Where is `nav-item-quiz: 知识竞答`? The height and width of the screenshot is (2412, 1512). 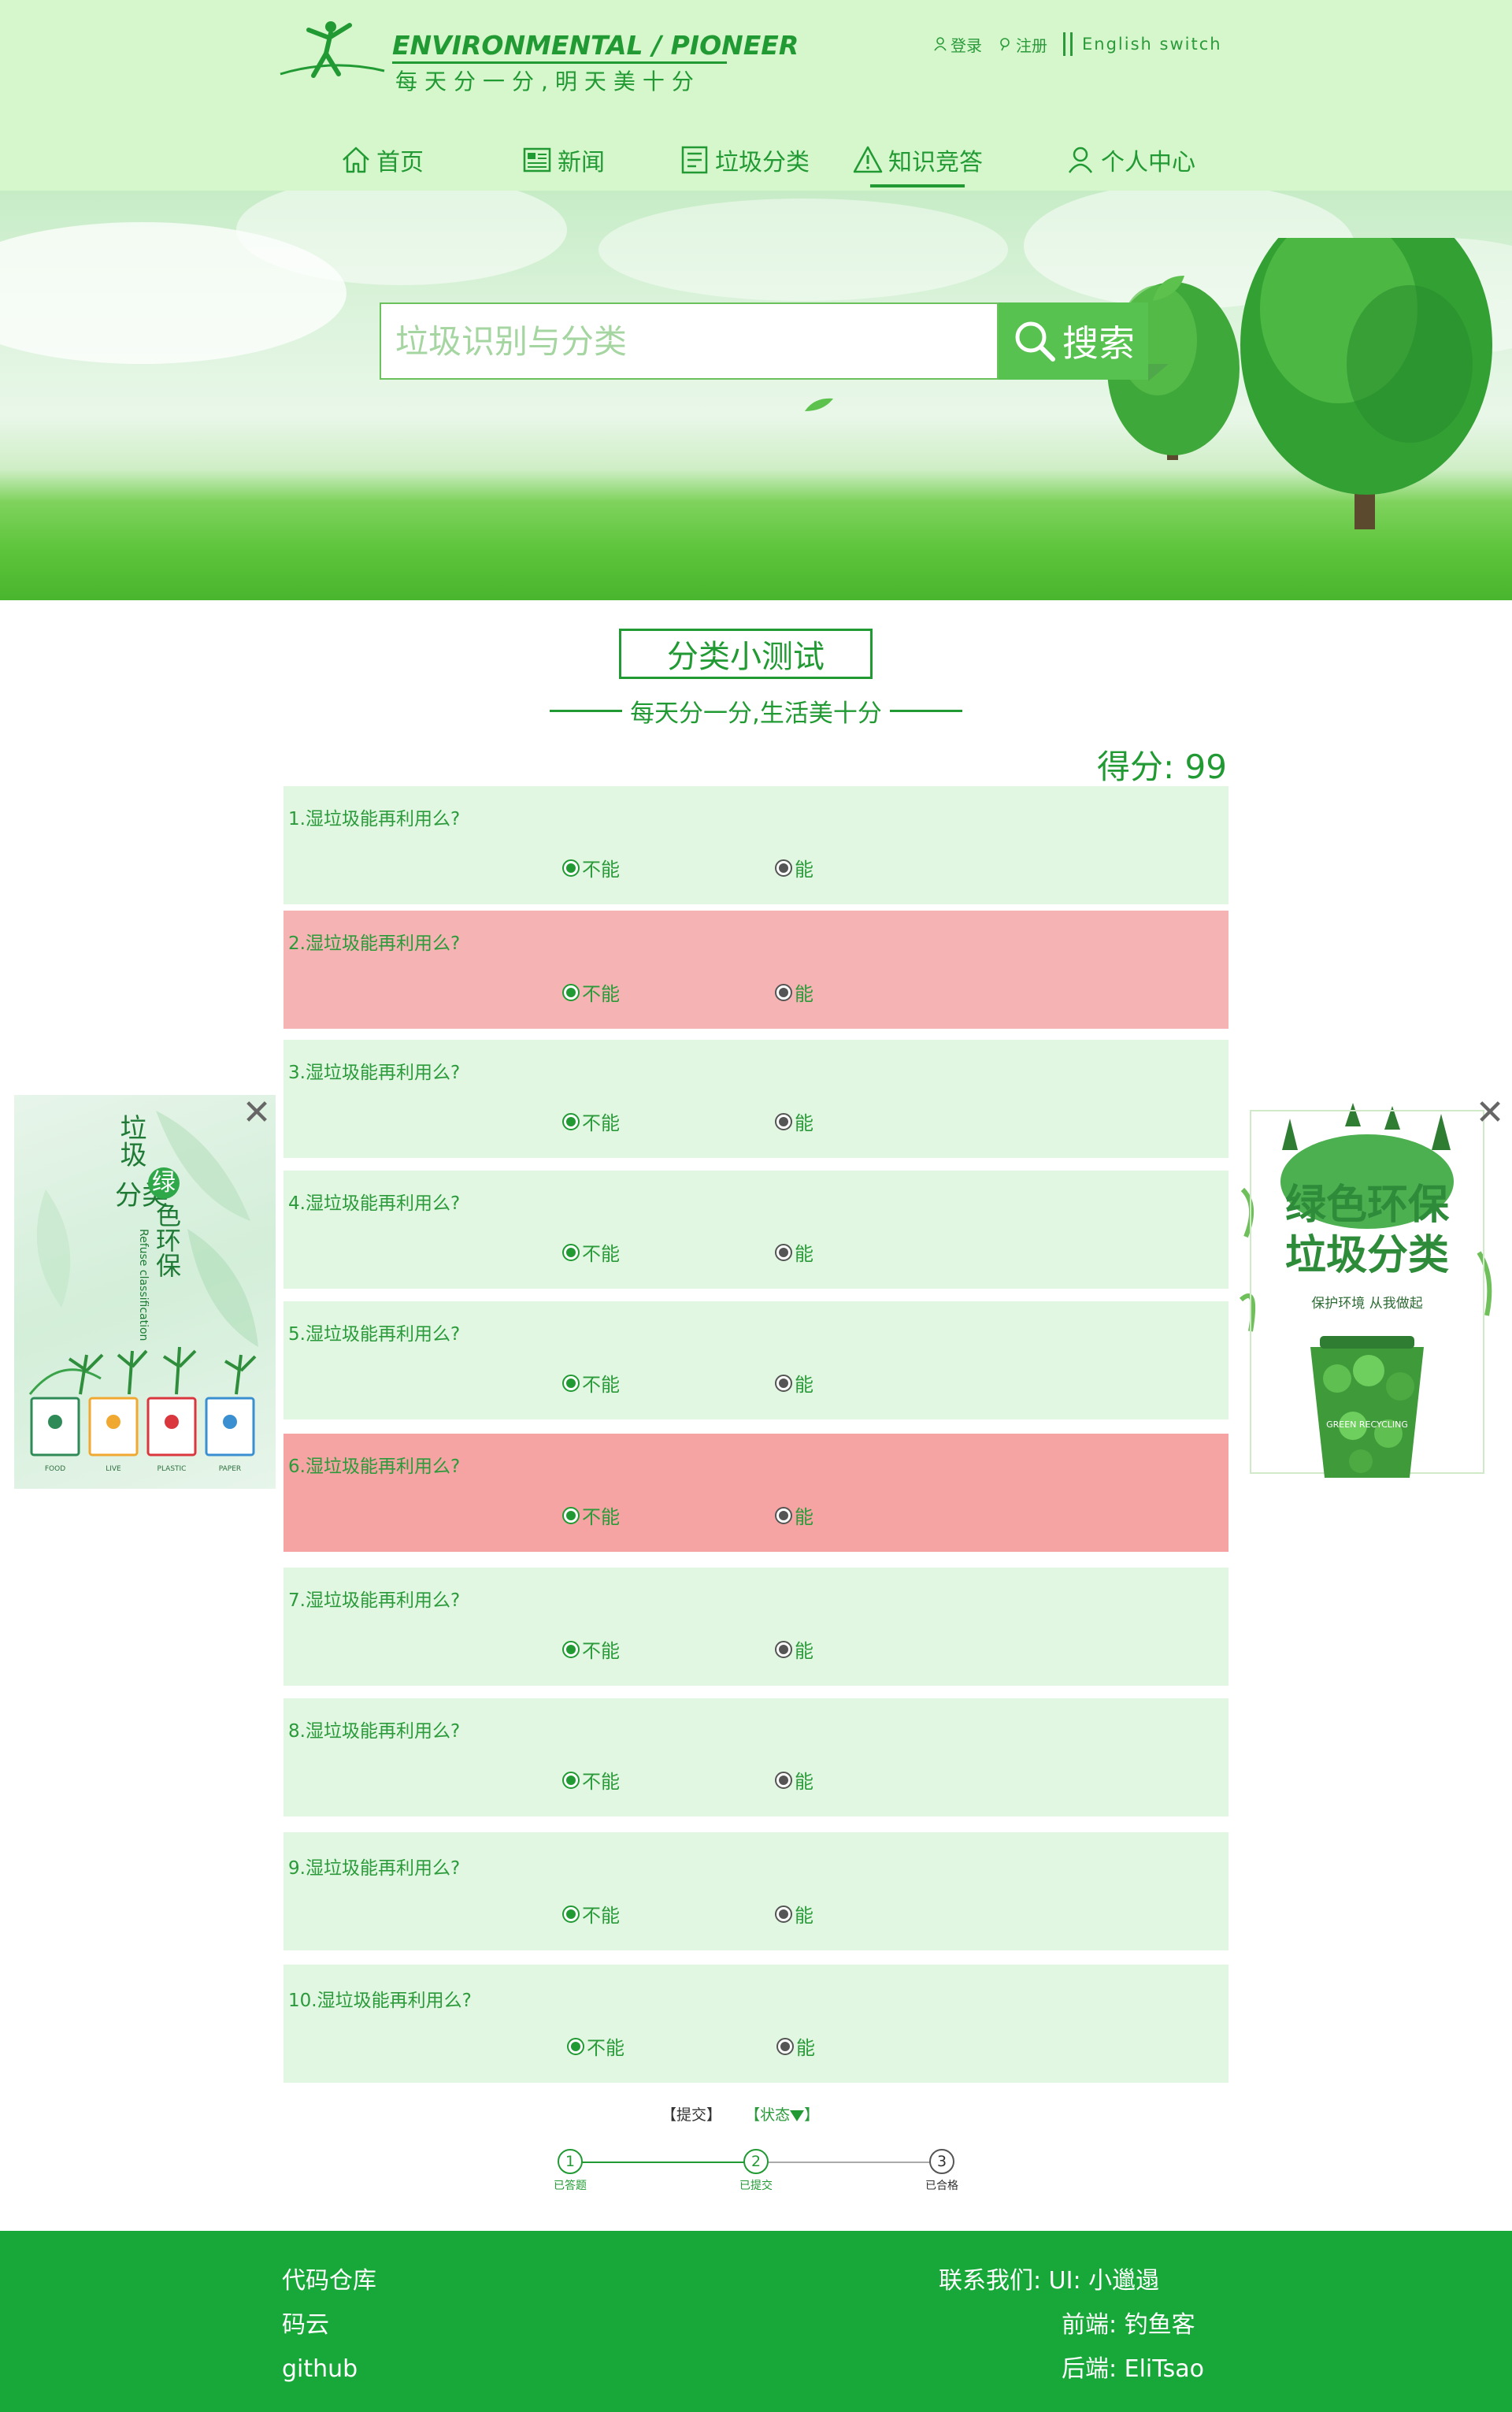
nav-item-quiz: 知识竞答 is located at coordinates (917, 160).